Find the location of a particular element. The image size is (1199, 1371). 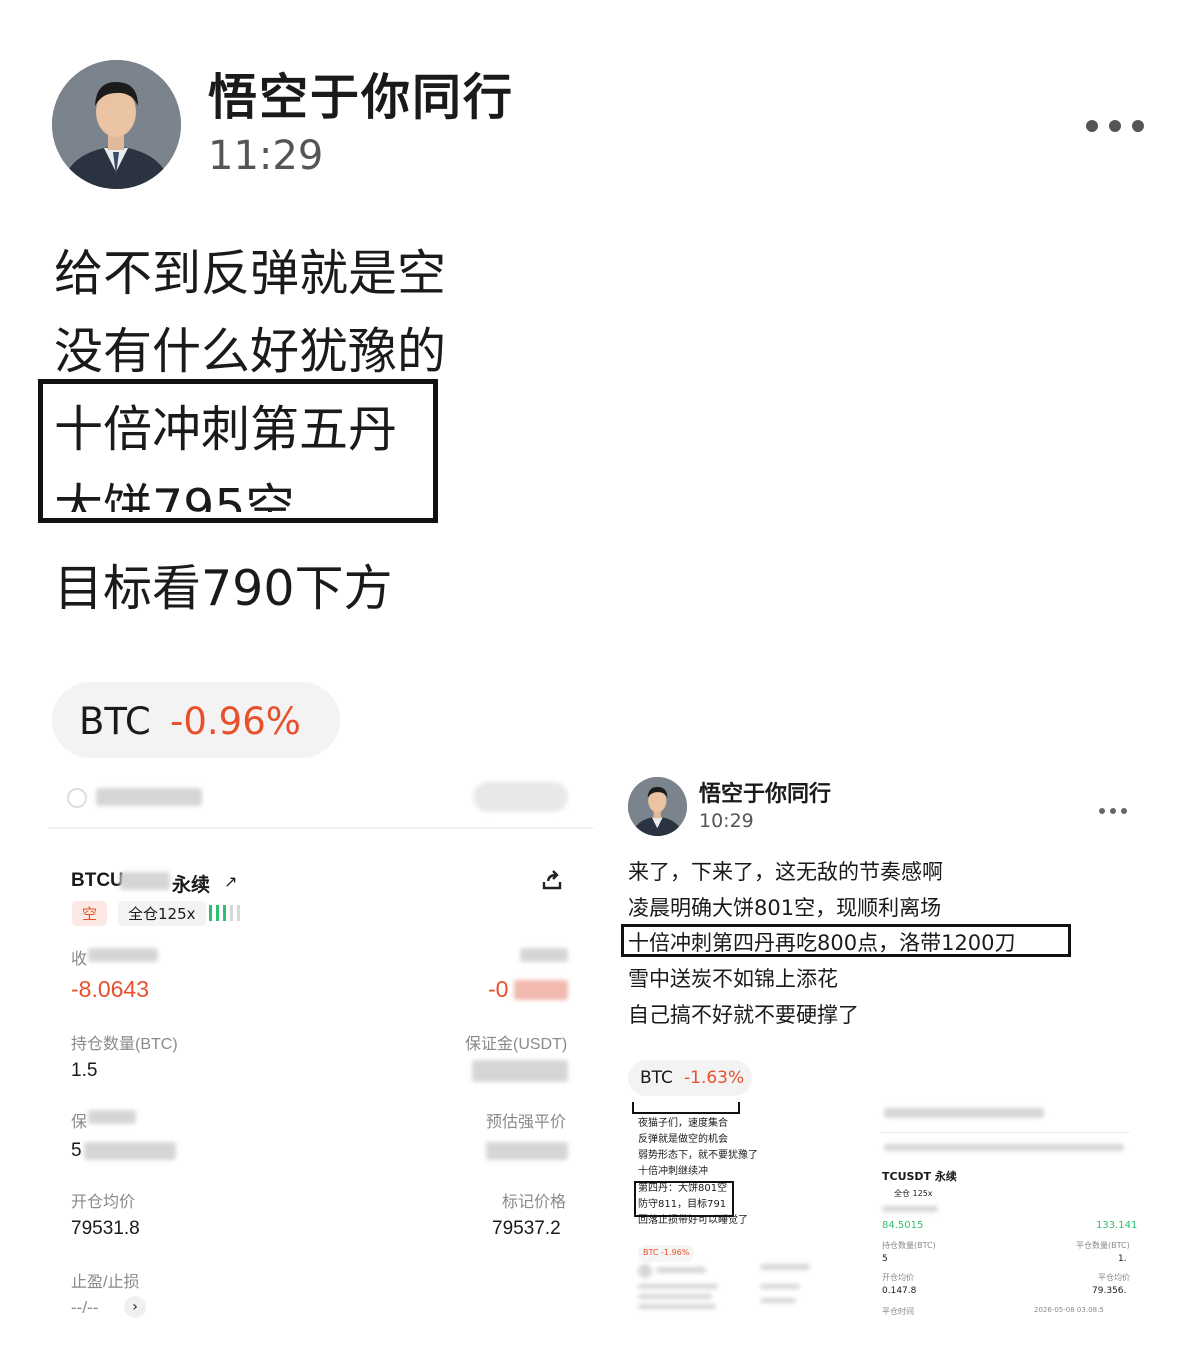

position-symbol-text: BTCU is located at coordinates (97, 880).